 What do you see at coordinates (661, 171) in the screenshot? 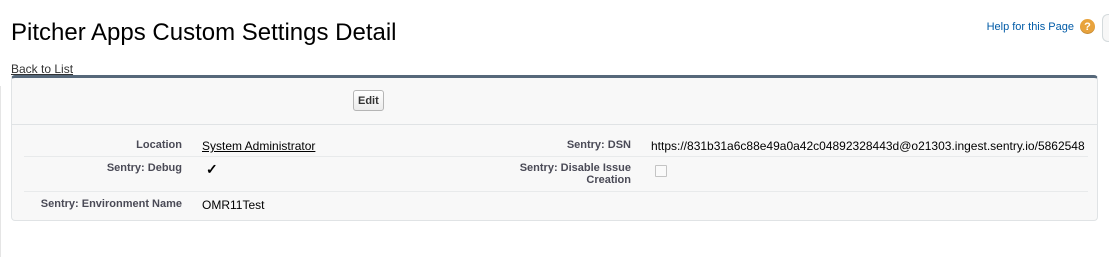
I see `disable-issue-unchecked-icon` at bounding box center [661, 171].